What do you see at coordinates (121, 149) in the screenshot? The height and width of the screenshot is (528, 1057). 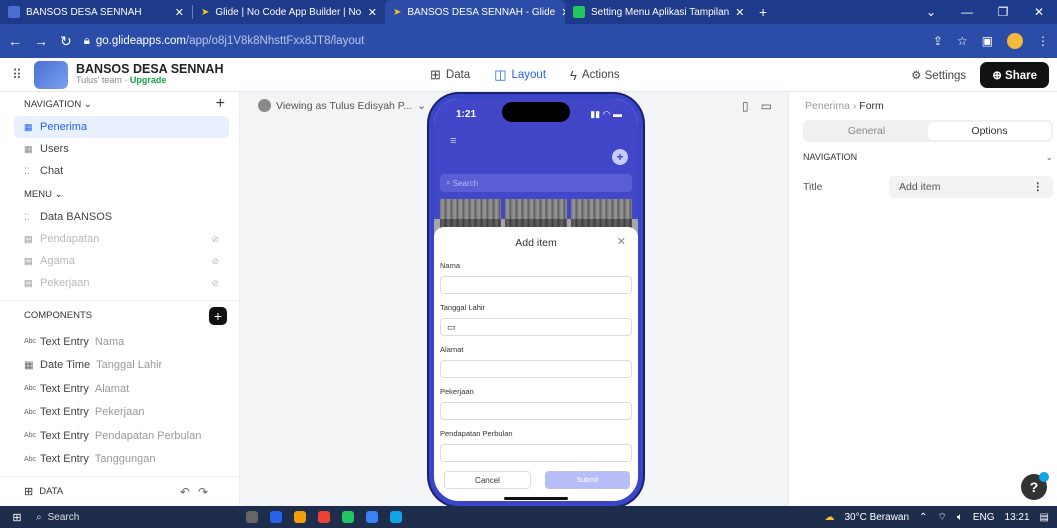 I see `sidebar-item-users: ▦ Users` at bounding box center [121, 149].